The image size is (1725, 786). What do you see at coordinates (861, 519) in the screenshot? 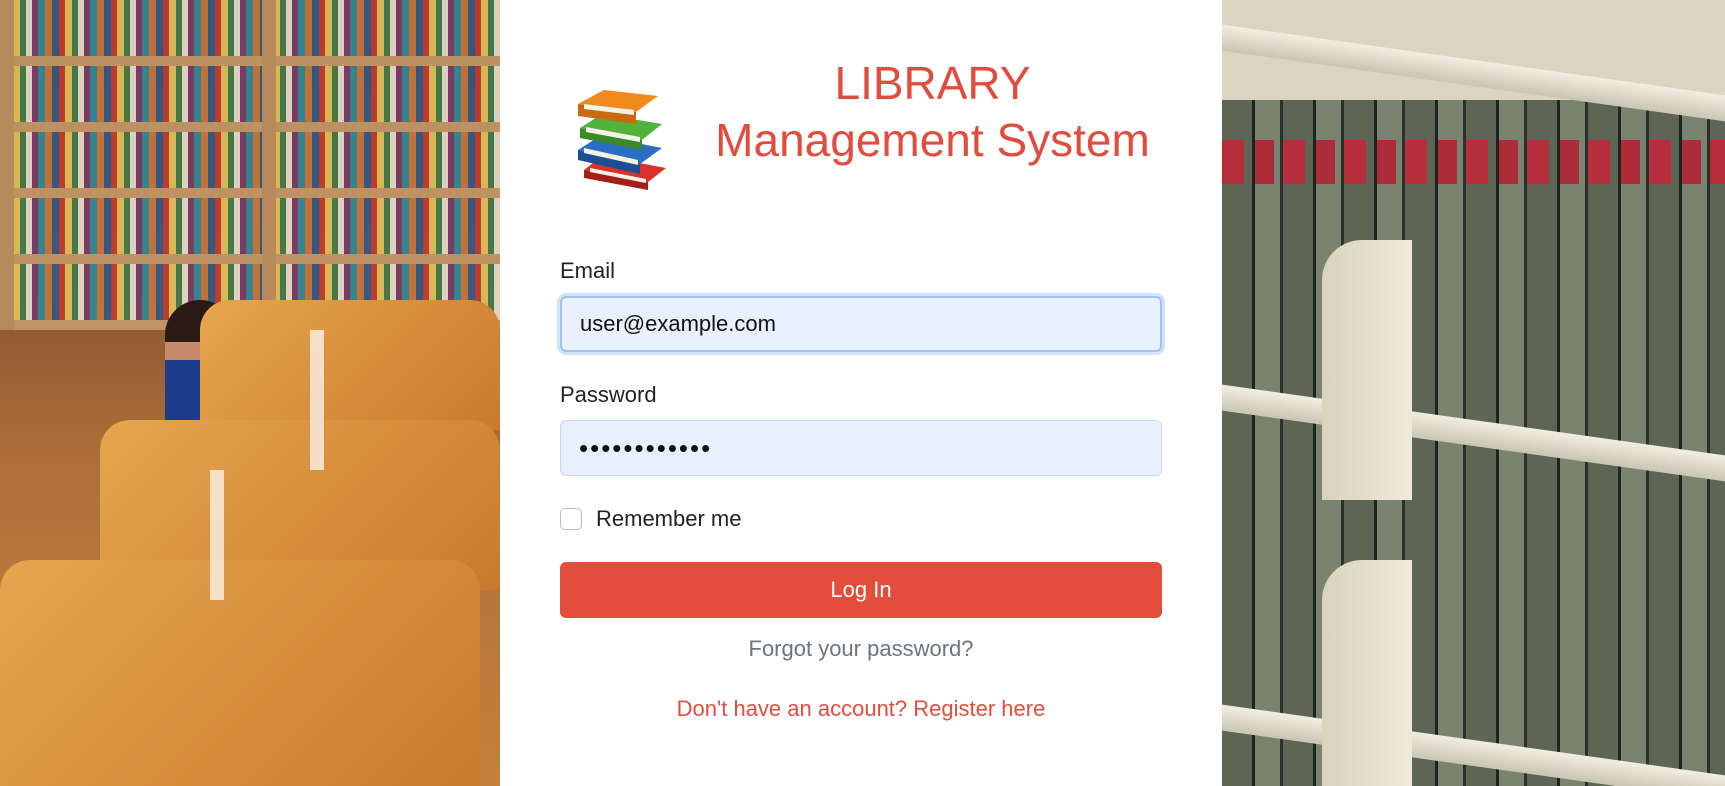
I see `remember-me-row: Remember me` at bounding box center [861, 519].